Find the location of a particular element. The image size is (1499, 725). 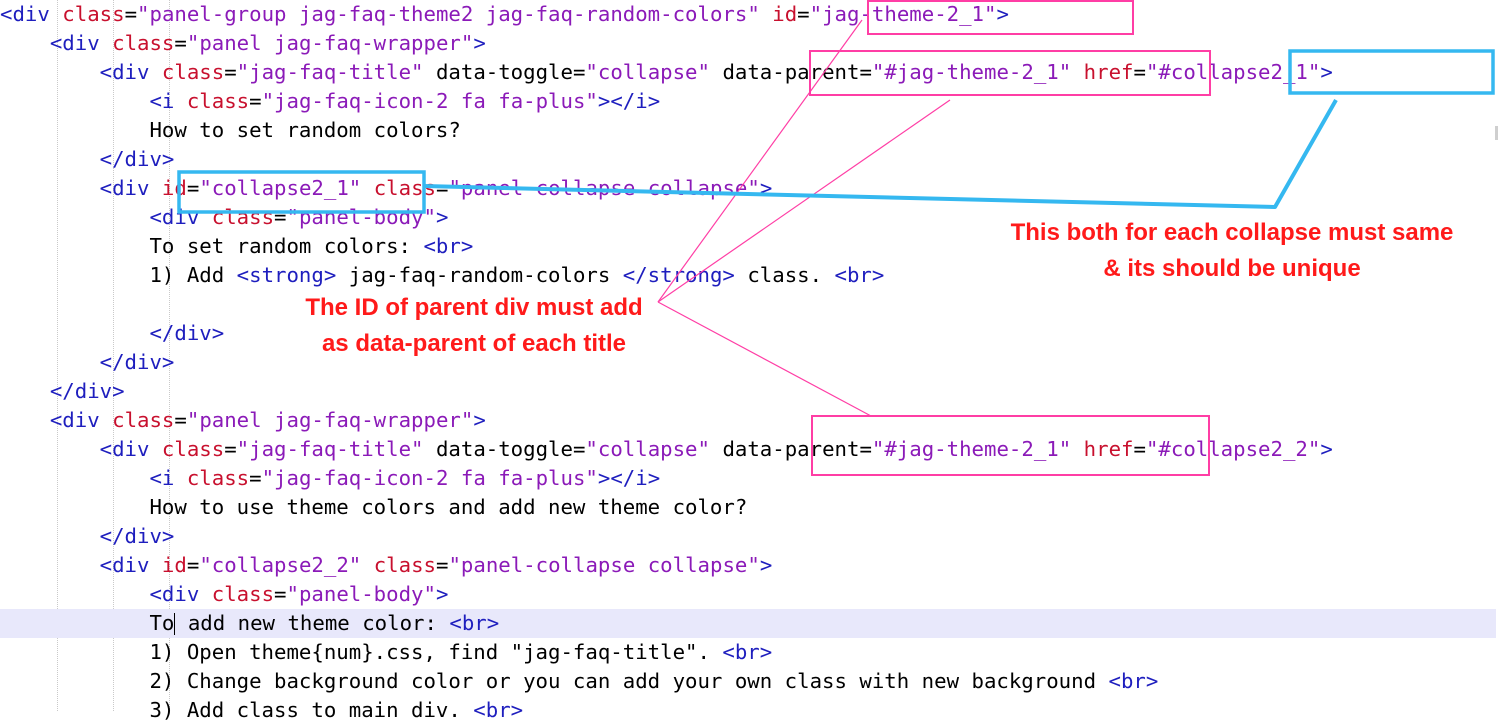

code-token: "jag-faq-title" is located at coordinates (330, 72).